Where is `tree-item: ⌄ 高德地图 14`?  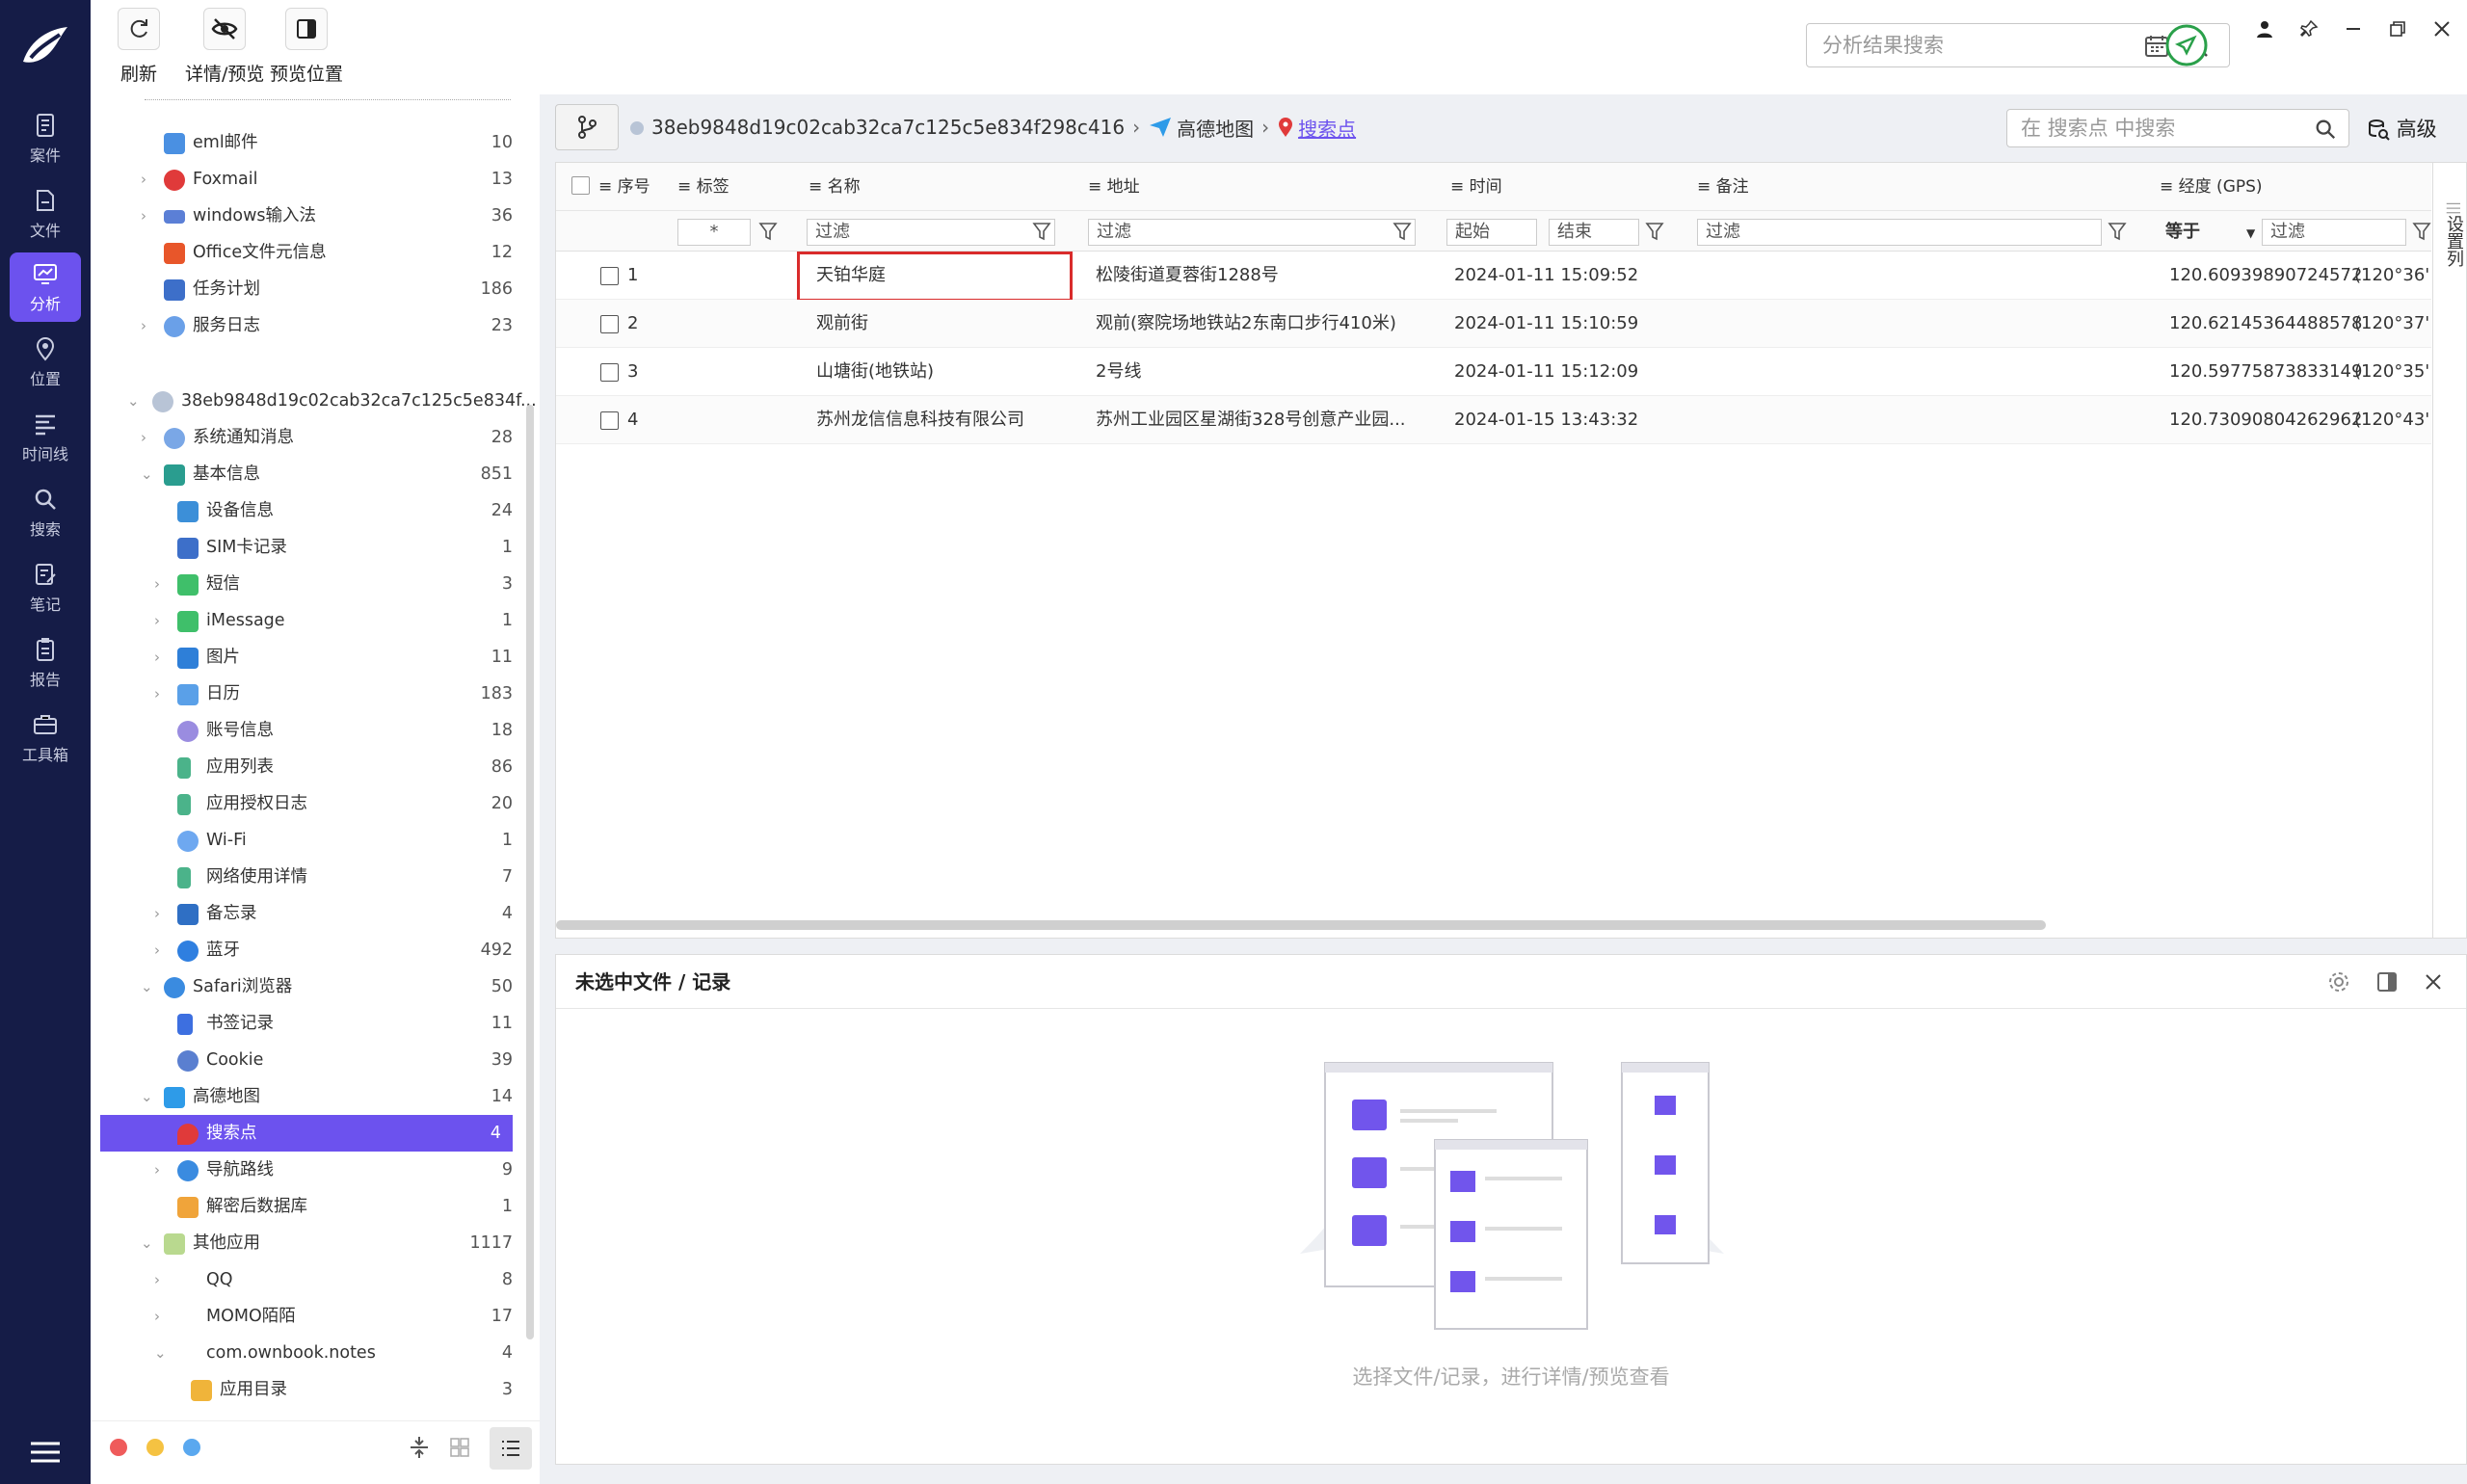
tree-item: ⌄ 高德地图 14 is located at coordinates (306, 1096).